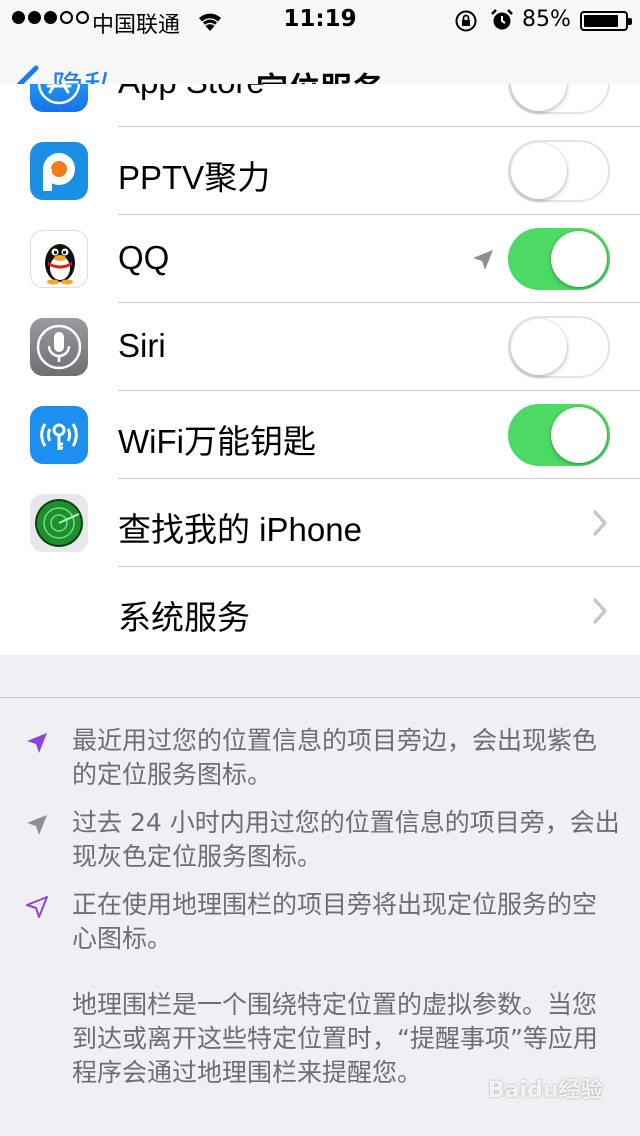 Image resolution: width=640 pixels, height=1136 pixels. I want to click on list-item-system-services: 系统服务, so click(320, 611).